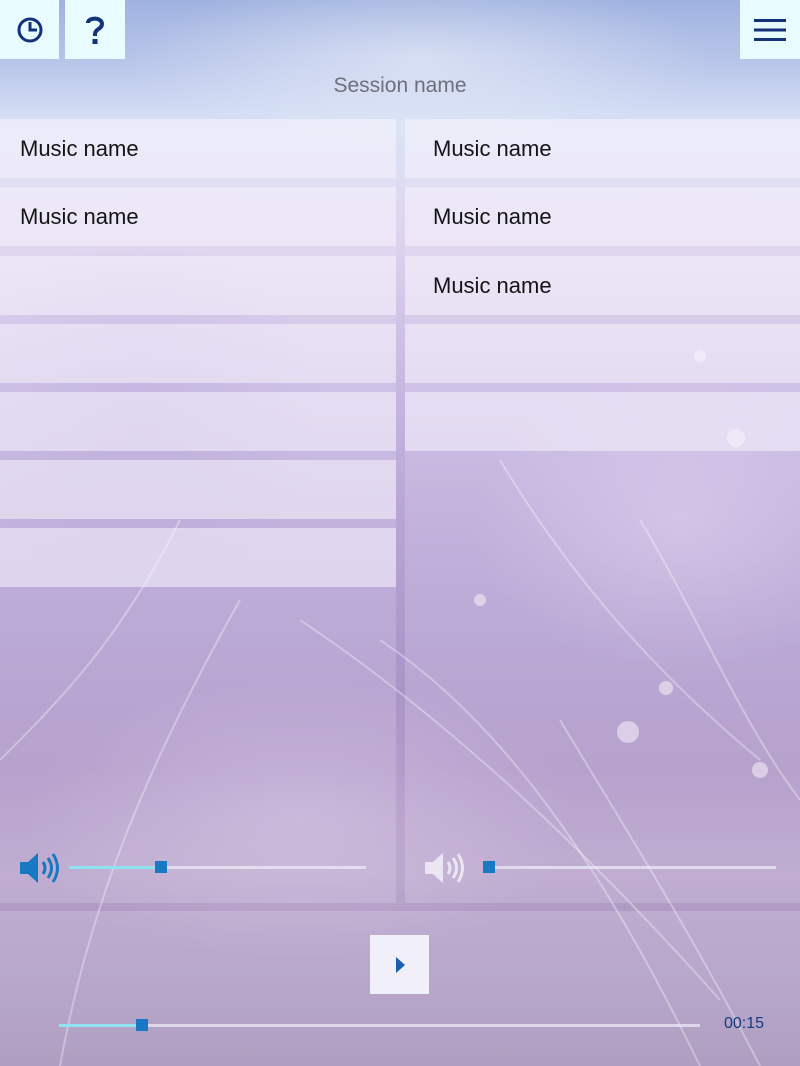 This screenshot has height=1066, width=800. I want to click on play-button, so click(399, 964).